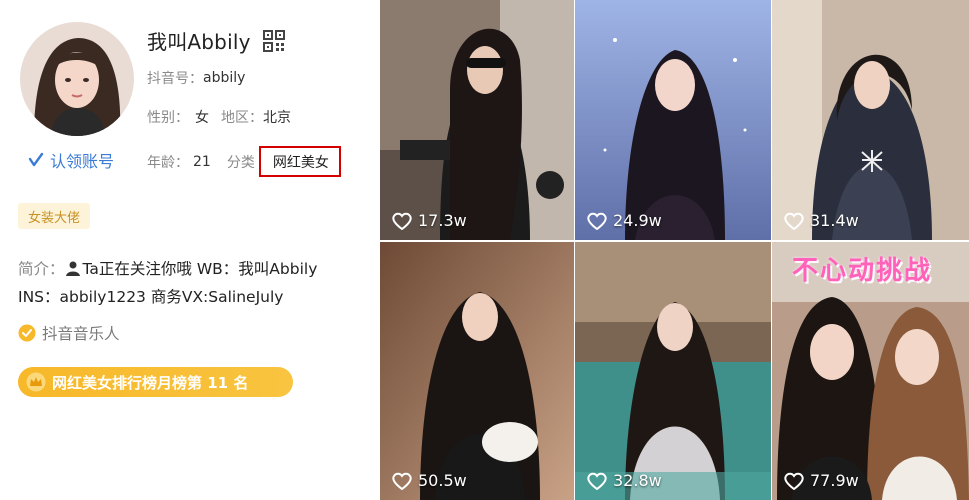 The image size is (969, 500). I want to click on region-value: 北京, so click(277, 118).